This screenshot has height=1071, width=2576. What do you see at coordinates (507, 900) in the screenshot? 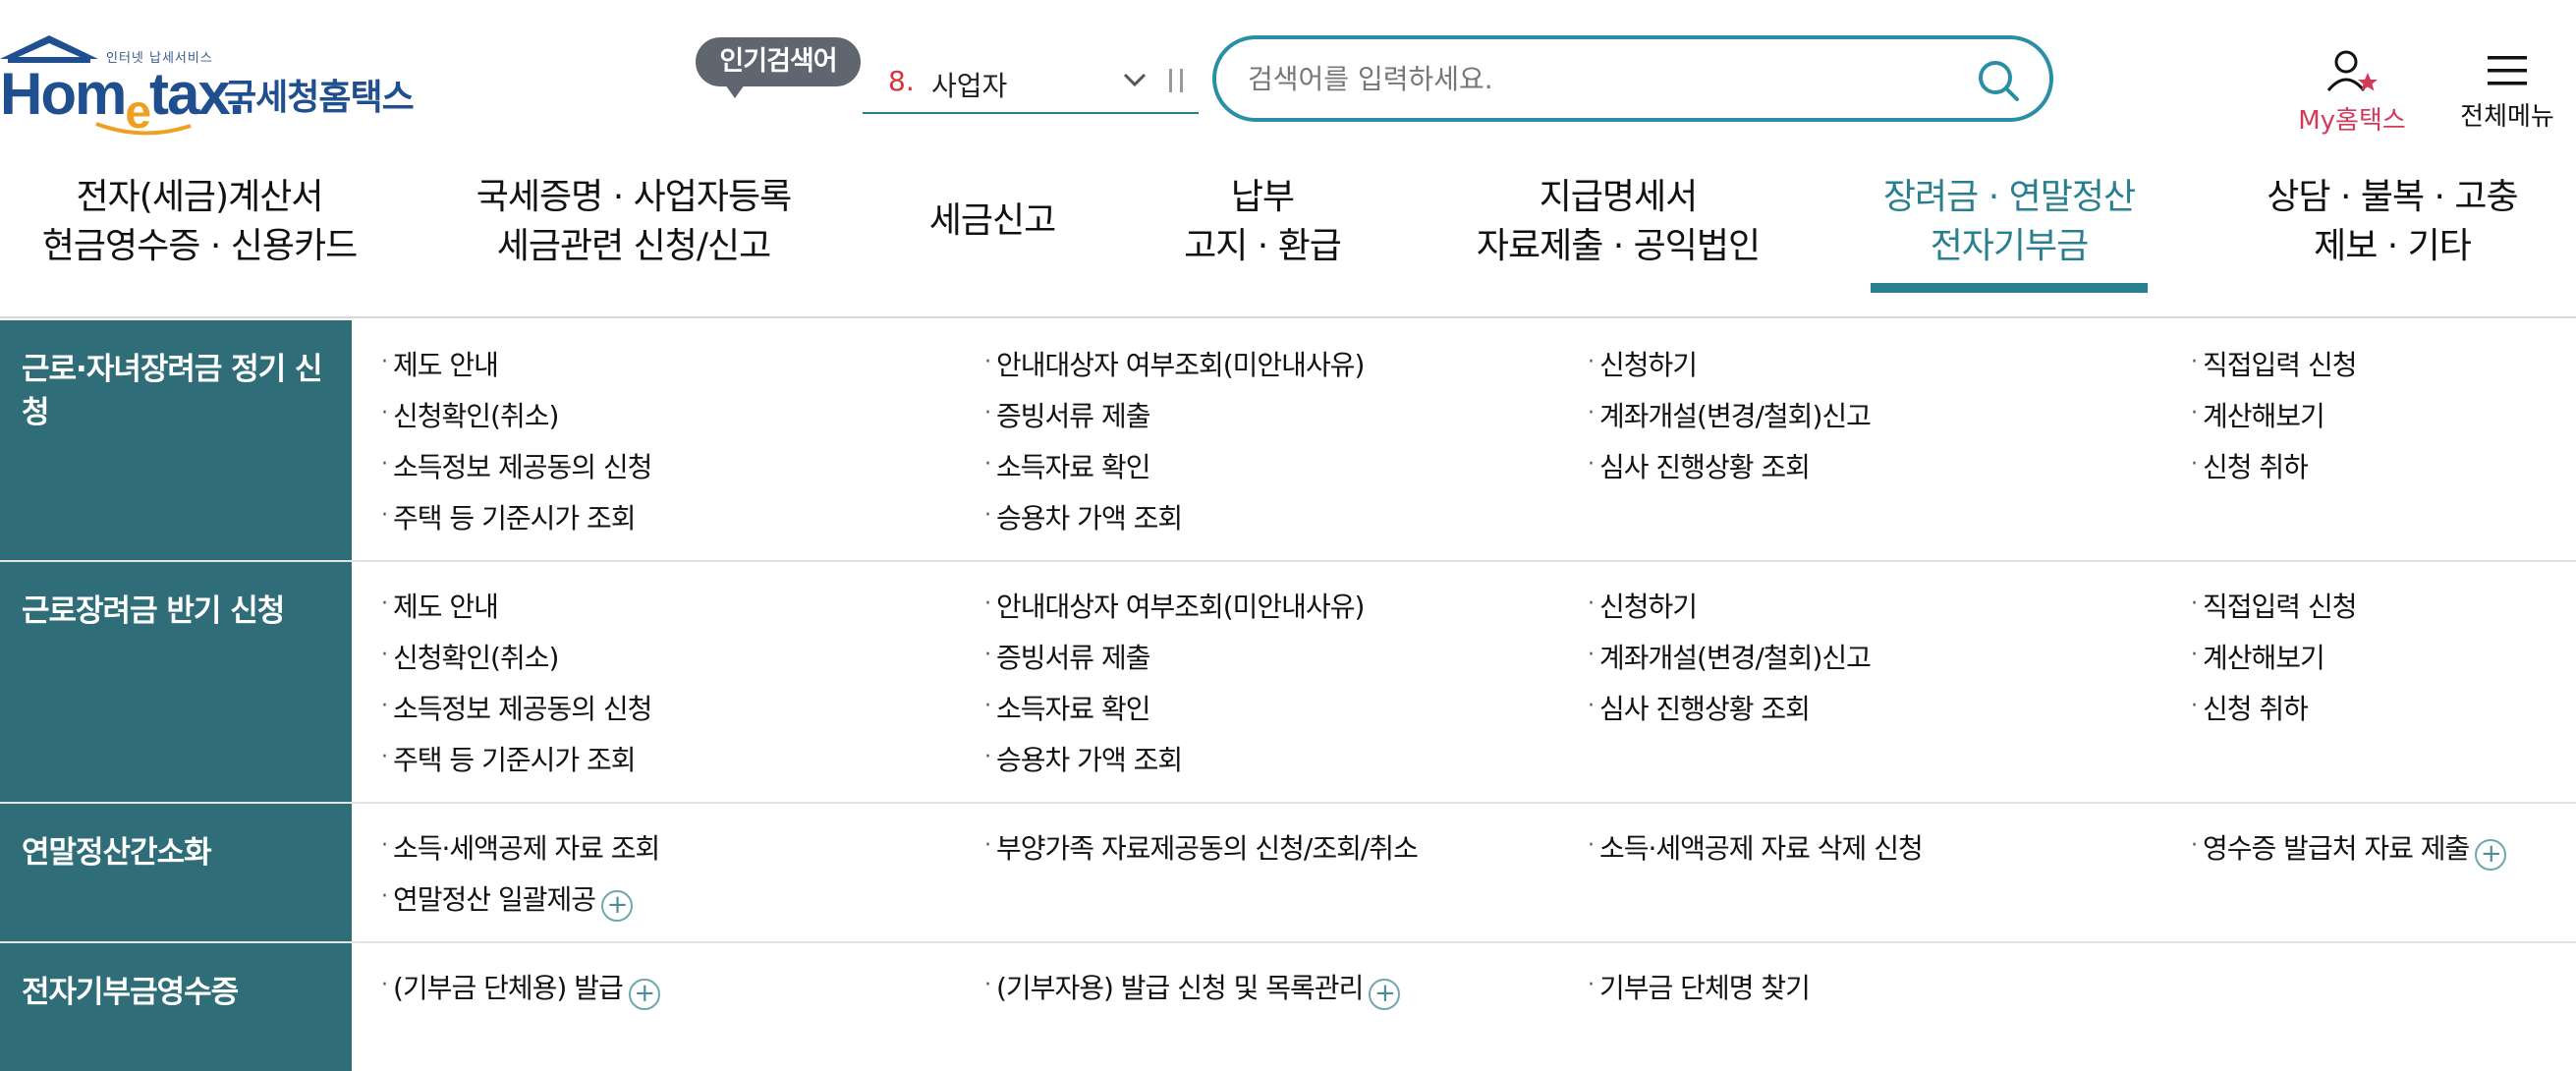
I see `link-item-with-plus: 연말정산 일괄제공+` at bounding box center [507, 900].